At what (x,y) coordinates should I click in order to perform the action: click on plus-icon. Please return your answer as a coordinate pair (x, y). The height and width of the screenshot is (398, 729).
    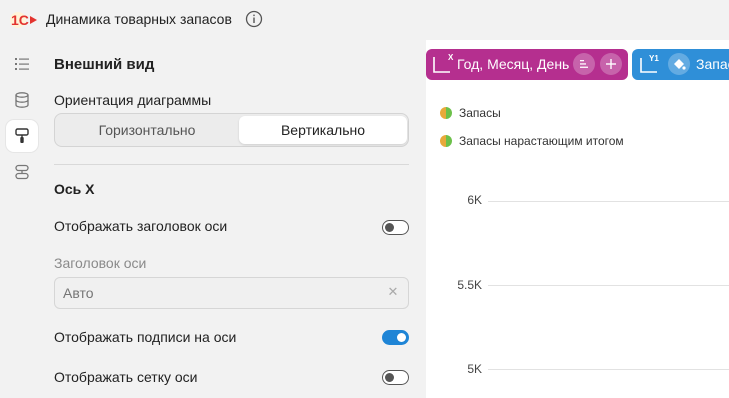
    Looking at the image, I should click on (611, 64).